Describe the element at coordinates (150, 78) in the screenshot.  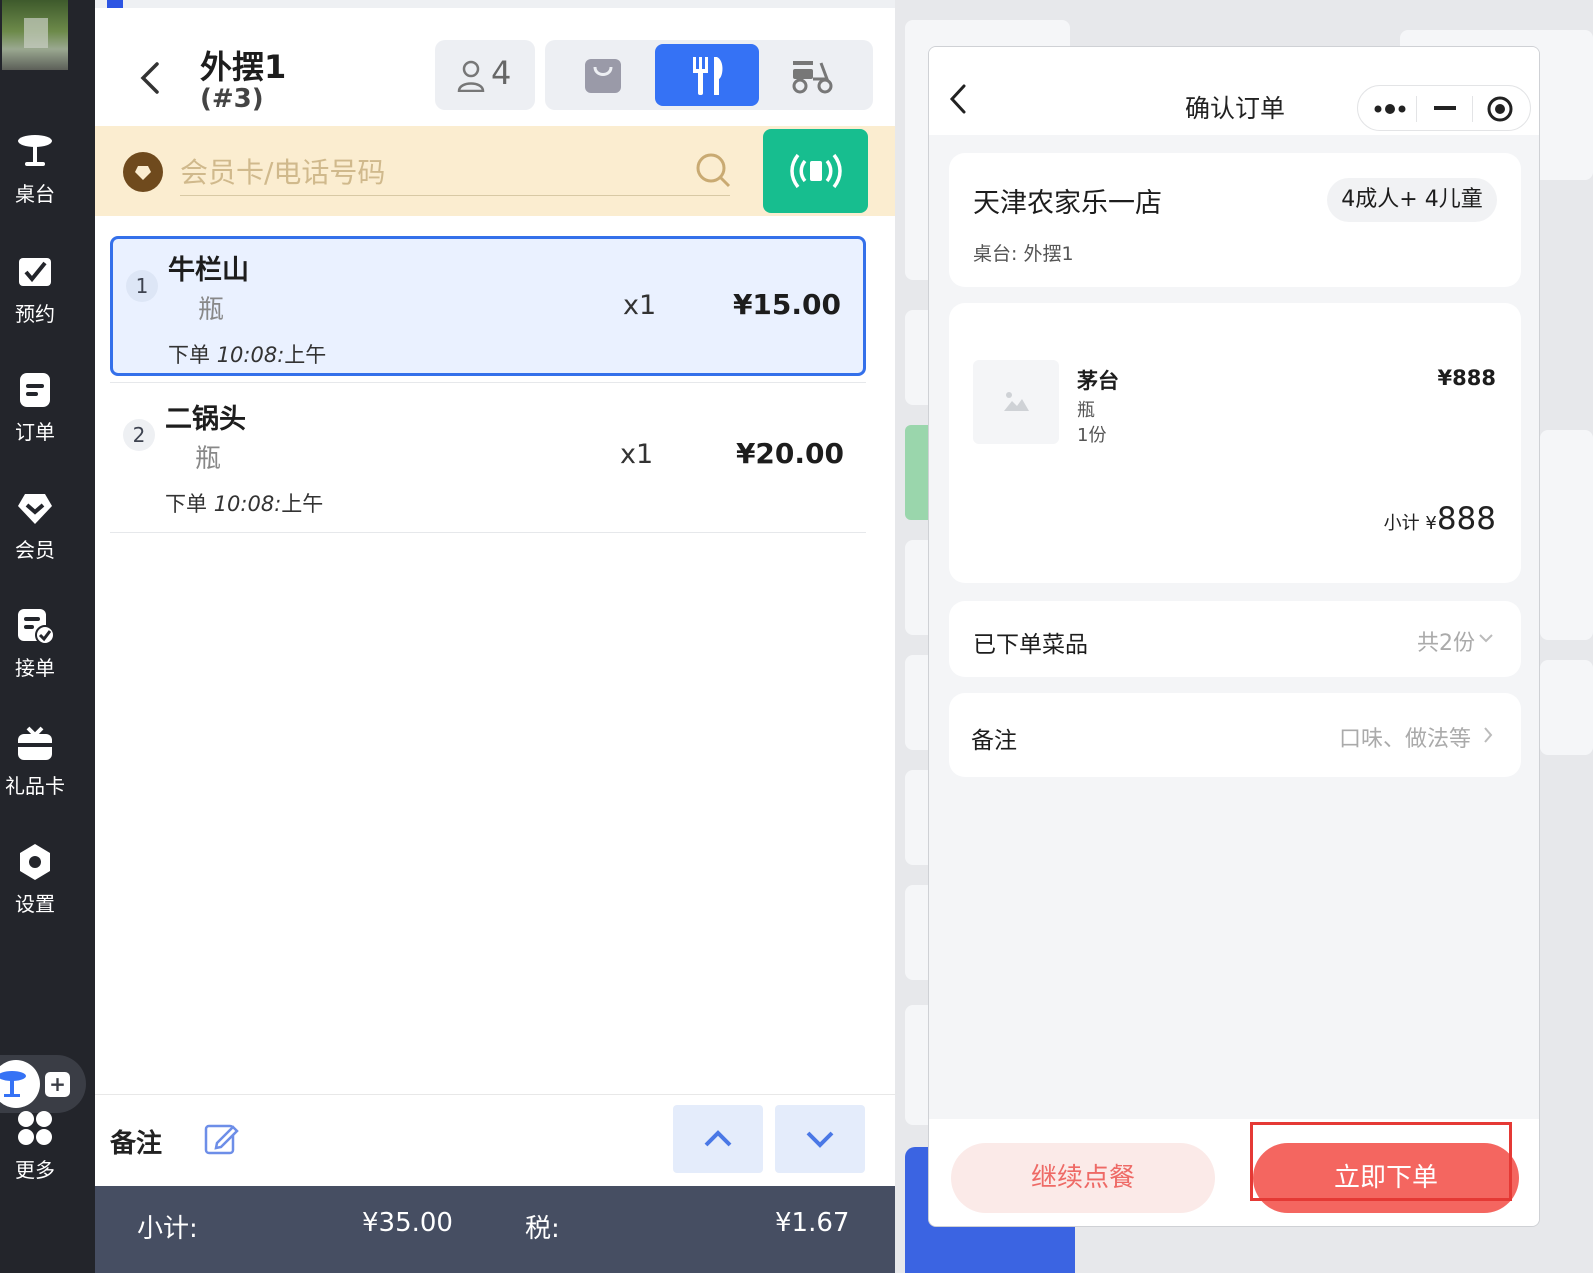
I see `back-arrow-icon` at that location.